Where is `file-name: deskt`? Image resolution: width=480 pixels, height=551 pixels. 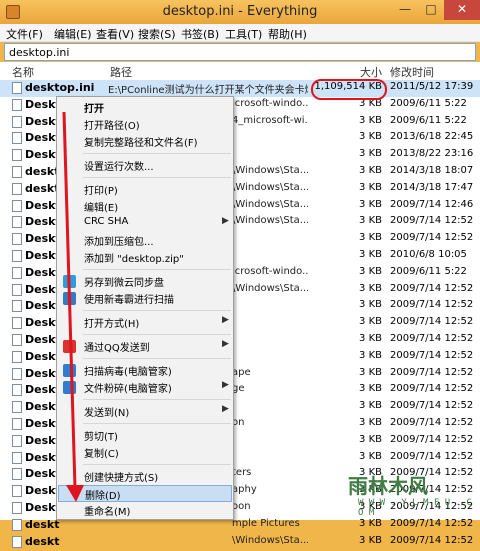
file-name: deskt is located at coordinates (42, 541).